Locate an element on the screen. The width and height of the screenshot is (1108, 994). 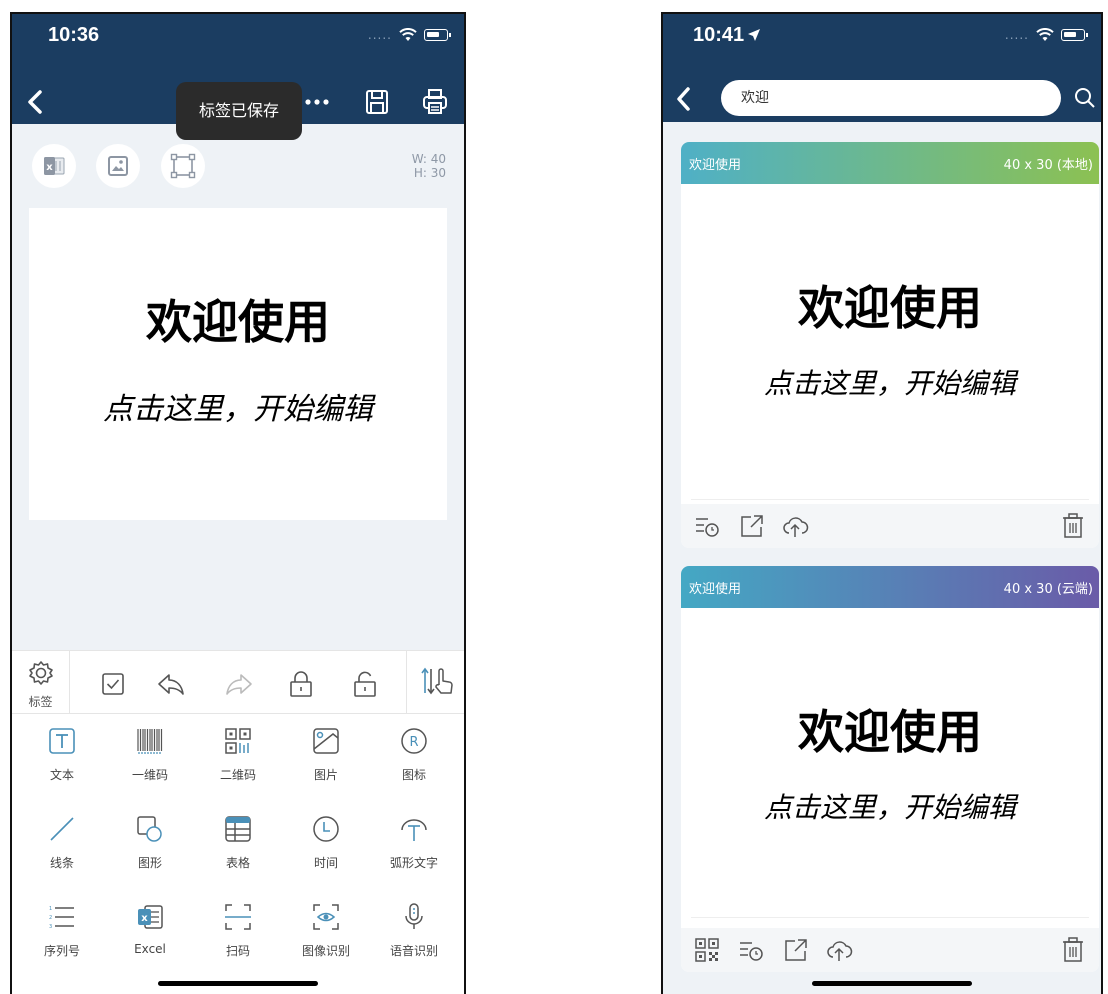
tool-arc-text: 弧形文字 is located at coordinates (414, 846).